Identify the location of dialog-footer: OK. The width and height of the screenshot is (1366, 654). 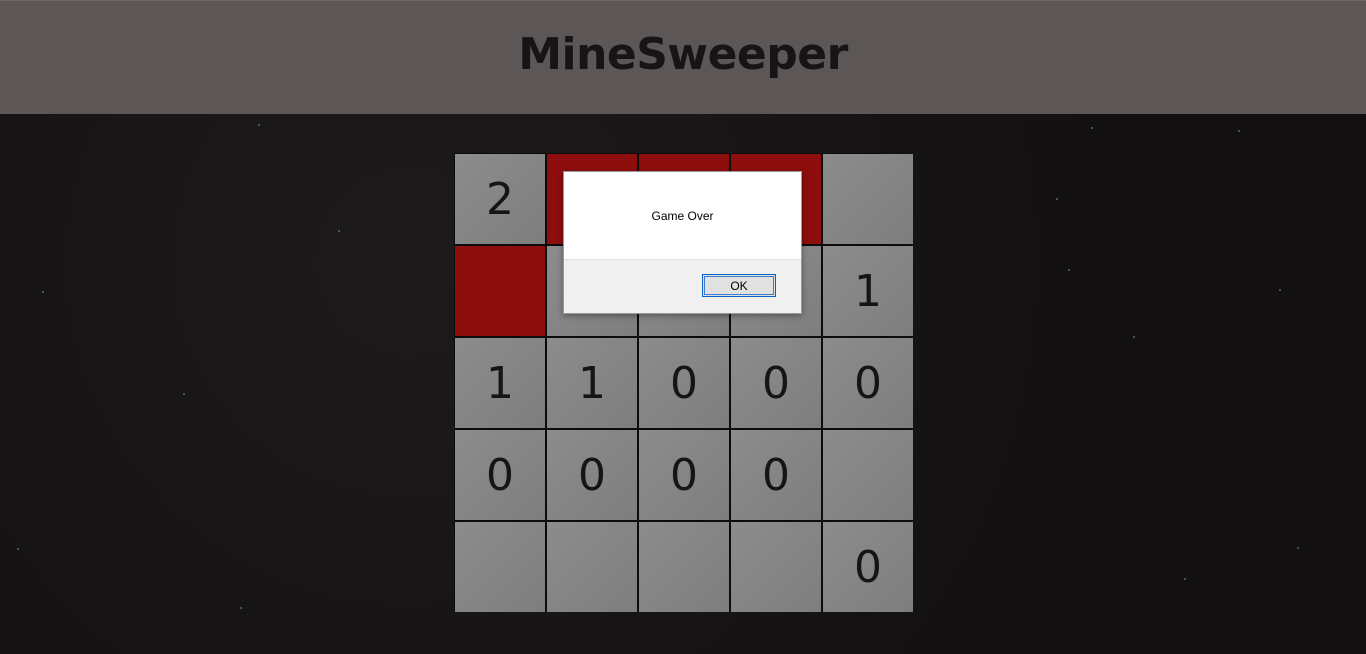
(682, 286).